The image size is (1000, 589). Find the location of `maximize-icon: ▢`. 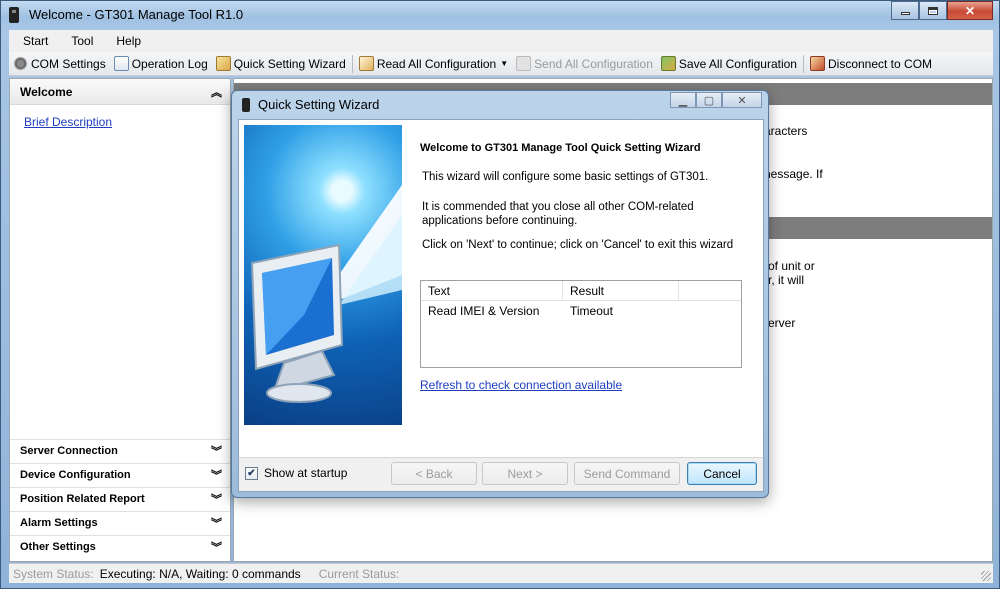

maximize-icon: ▢ is located at coordinates (709, 100).